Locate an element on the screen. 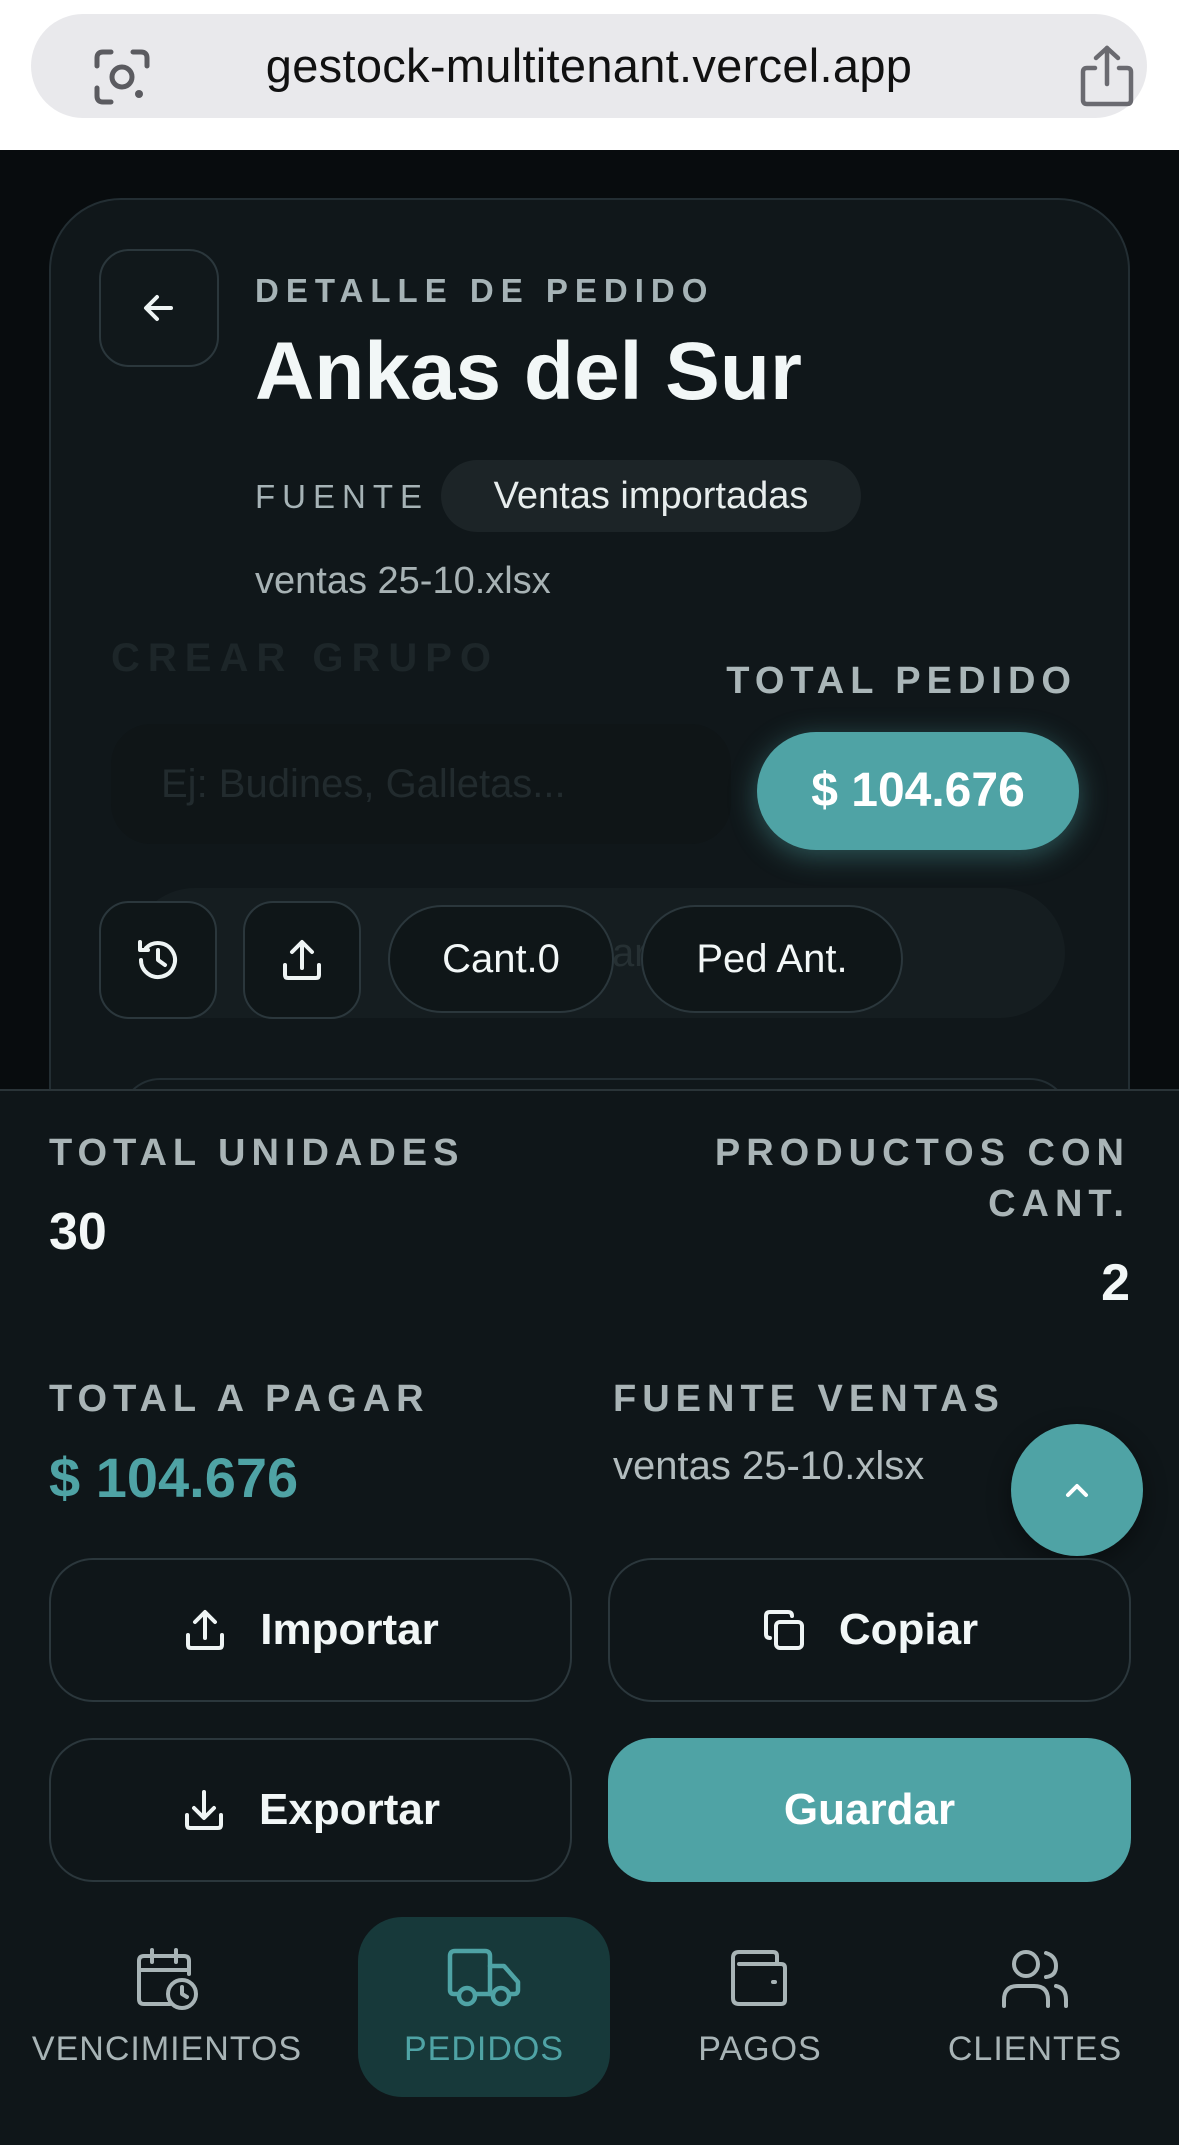 This screenshot has width=1179, height=2145. browser-chrome: gestock-multitenant.vercel.app is located at coordinates (589, 75).